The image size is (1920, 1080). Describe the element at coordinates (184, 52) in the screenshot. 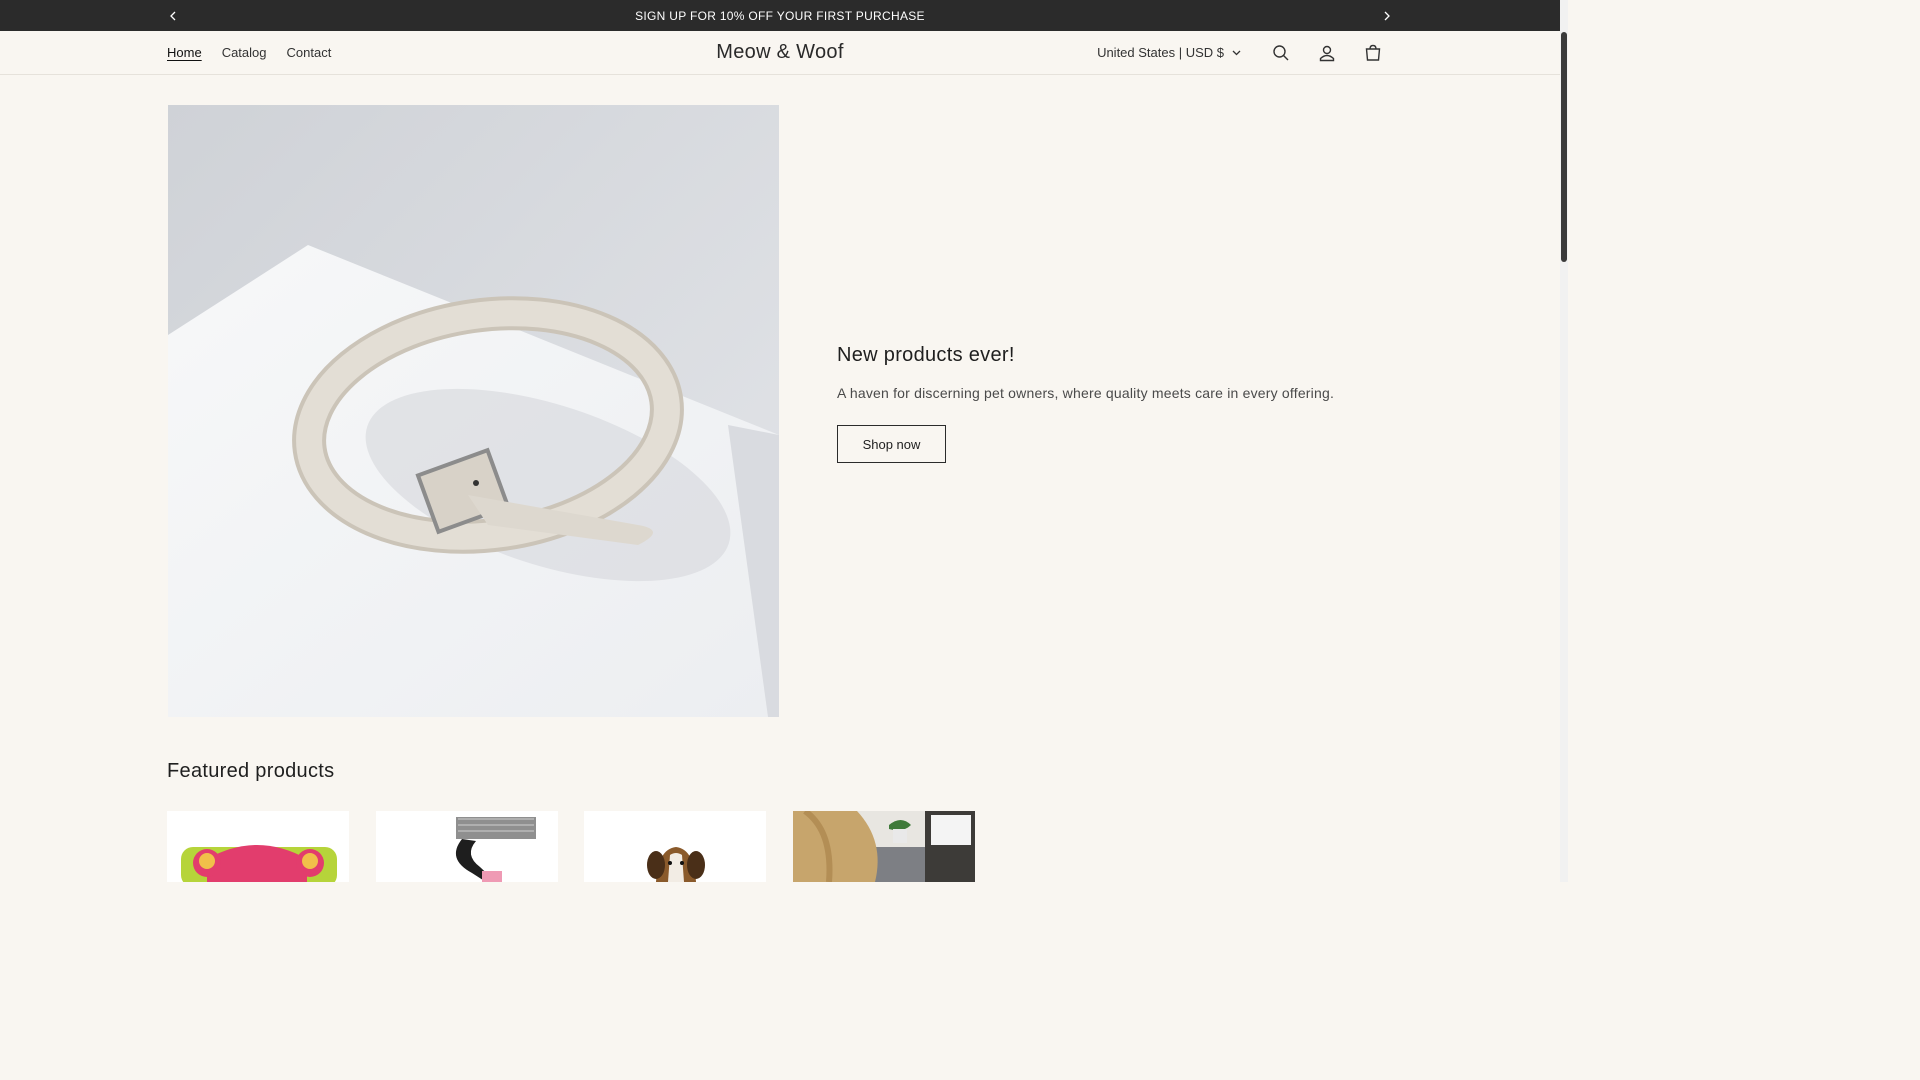

I see `nav-home: Home` at that location.